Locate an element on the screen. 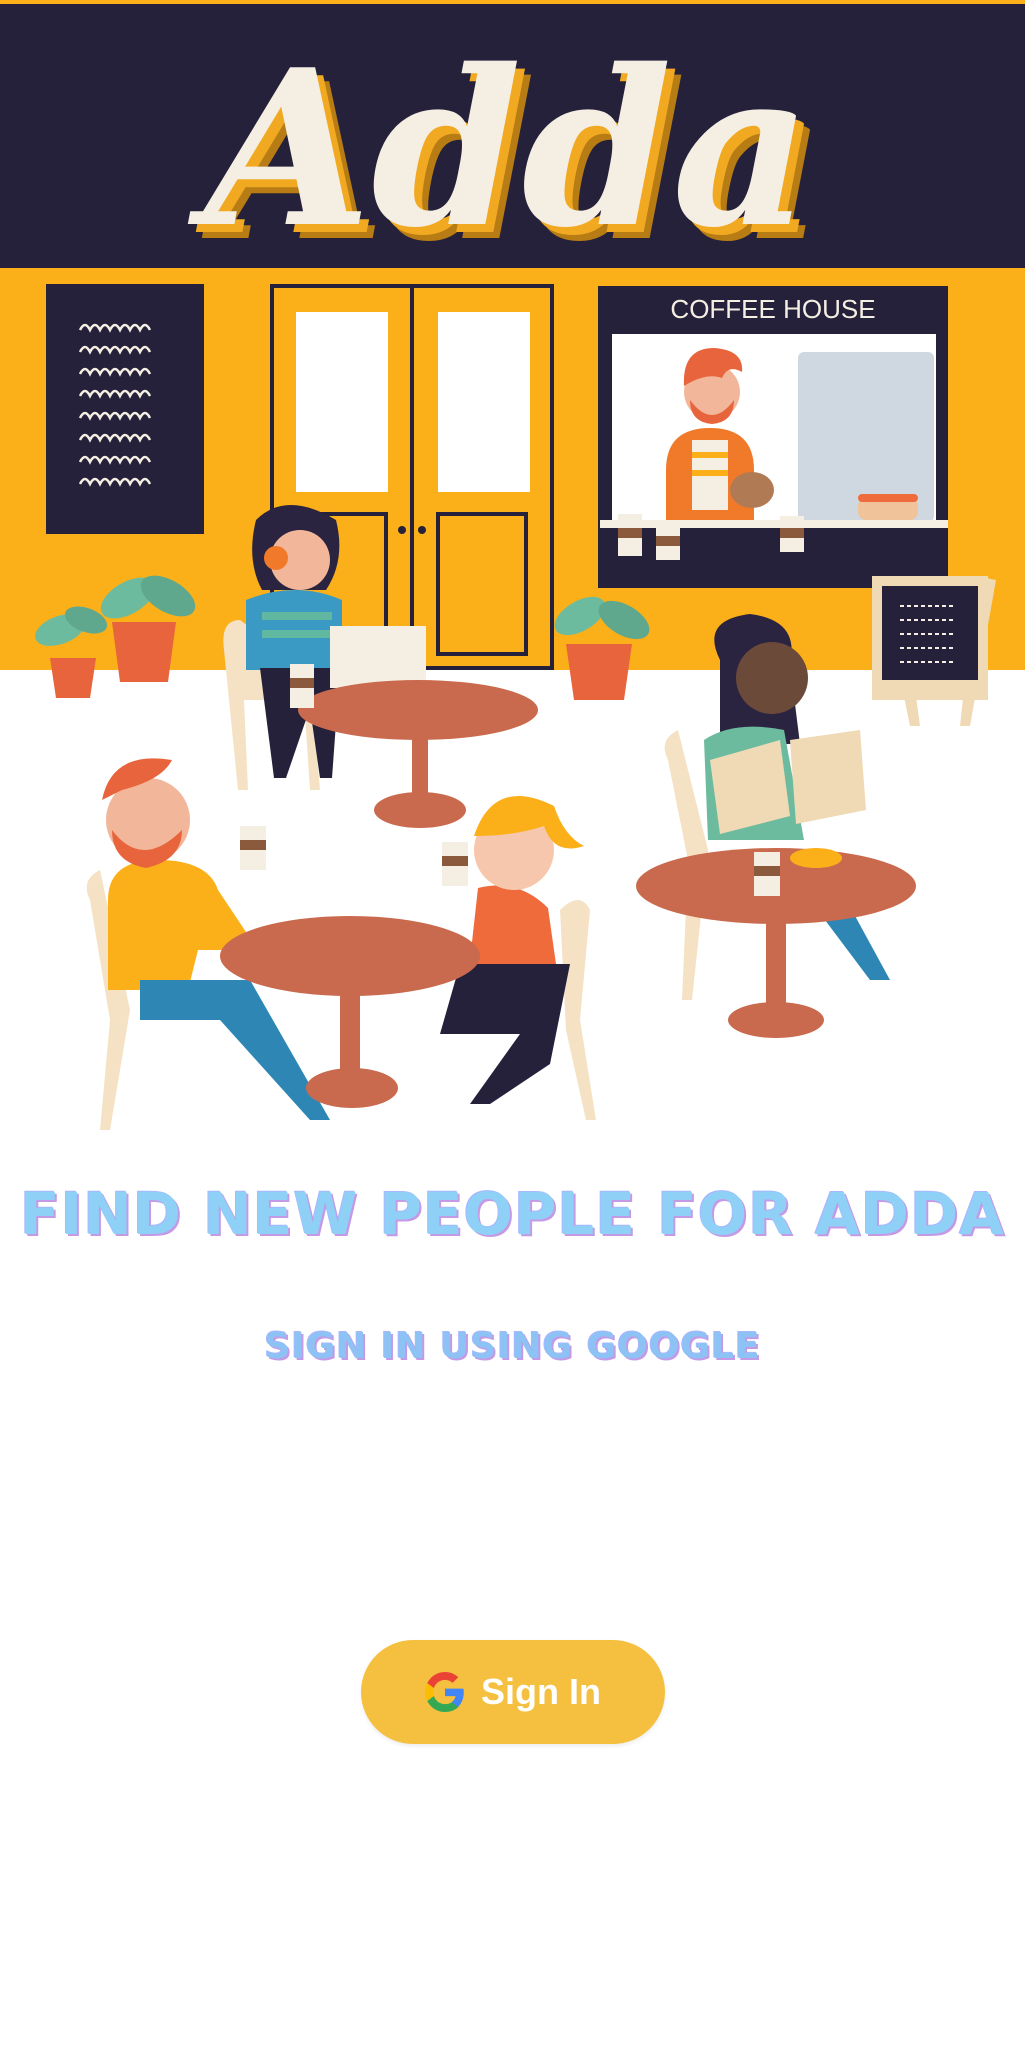 This screenshot has width=1025, height=2048. headline: FIND NEW PEOPLE FOR ADDA is located at coordinates (512, 1214).